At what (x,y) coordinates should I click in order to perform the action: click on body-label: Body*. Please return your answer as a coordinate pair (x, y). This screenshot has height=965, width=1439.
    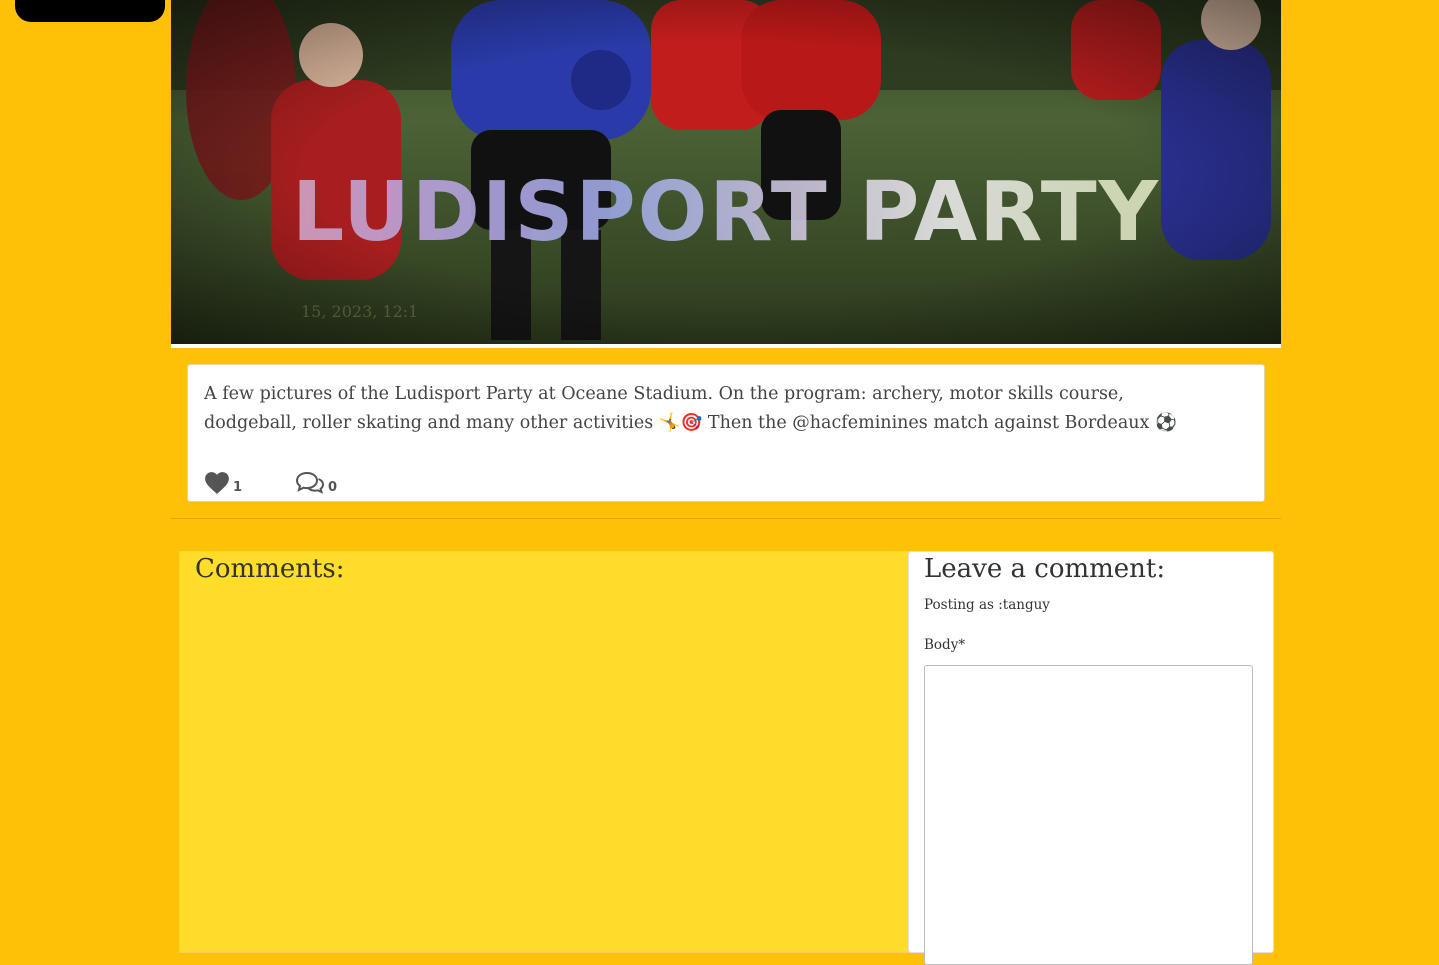
    Looking at the image, I should click on (945, 645).